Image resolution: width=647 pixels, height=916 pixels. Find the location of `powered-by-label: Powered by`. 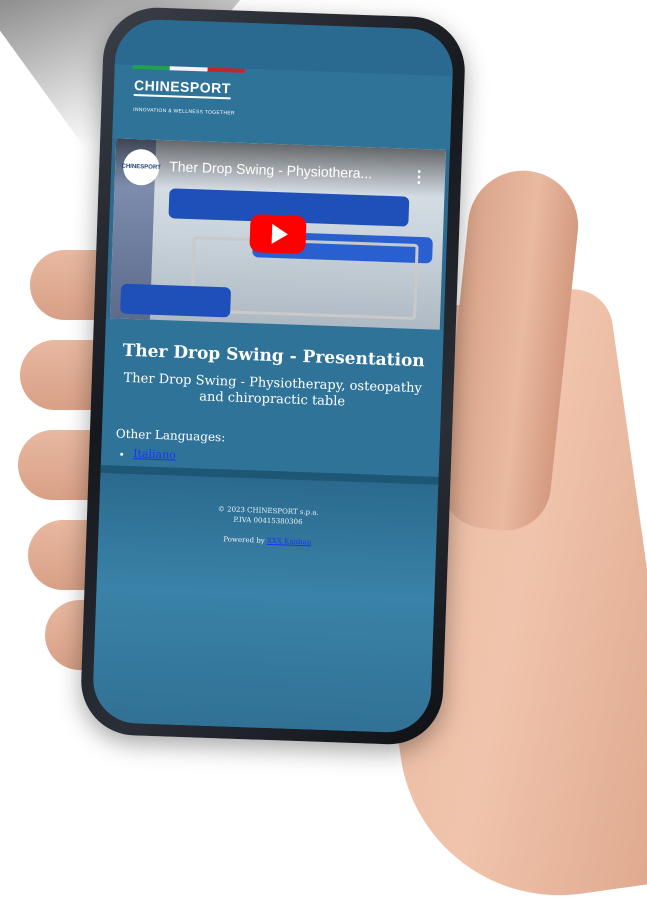

powered-by-label: Powered by is located at coordinates (244, 540).